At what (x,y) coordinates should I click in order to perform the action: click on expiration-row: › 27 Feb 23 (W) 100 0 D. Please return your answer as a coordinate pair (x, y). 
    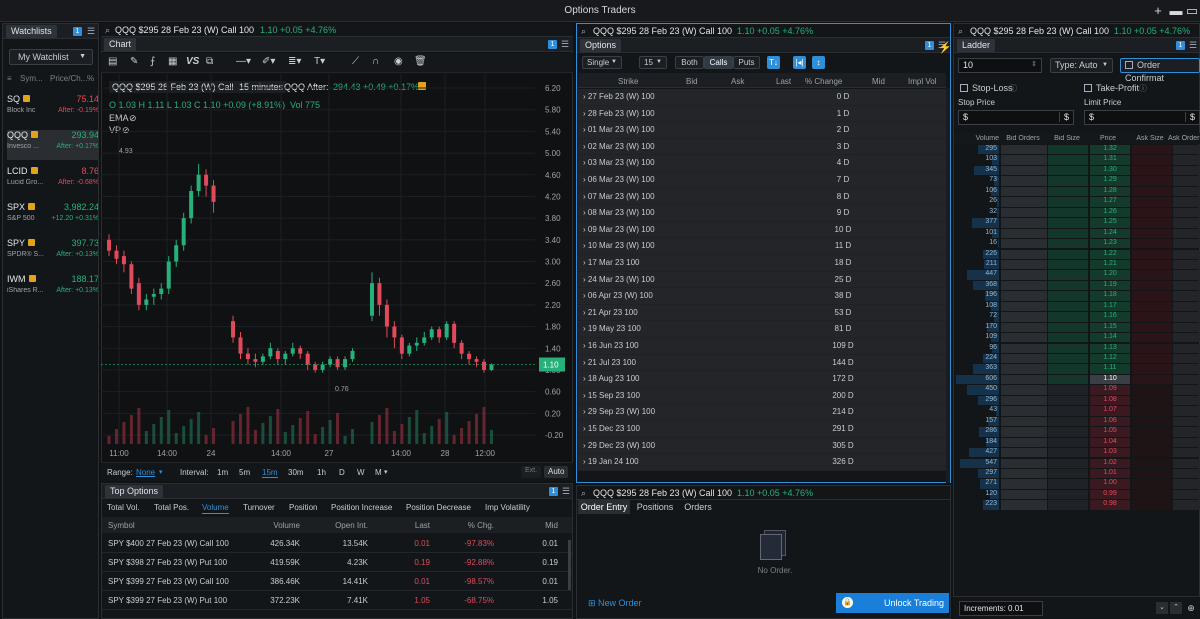
    Looking at the image, I should click on (762, 97).